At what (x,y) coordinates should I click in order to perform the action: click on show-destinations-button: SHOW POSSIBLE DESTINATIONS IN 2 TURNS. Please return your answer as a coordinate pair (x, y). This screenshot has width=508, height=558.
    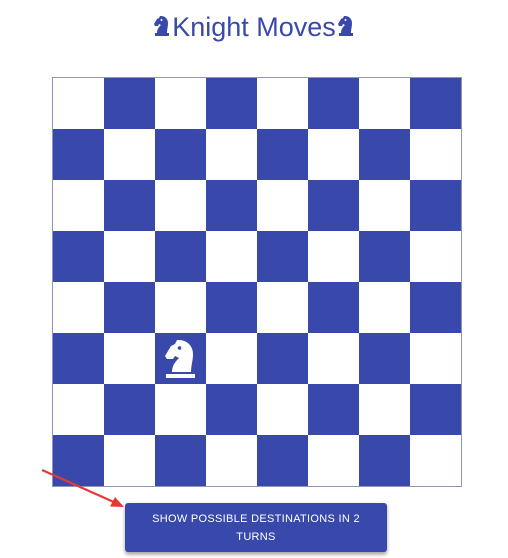
    Looking at the image, I should click on (256, 527).